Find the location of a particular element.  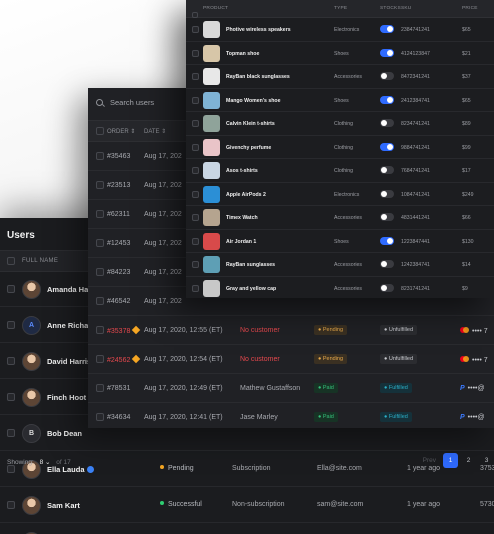

column-header-sku: SKU is located at coordinates (406, 8).